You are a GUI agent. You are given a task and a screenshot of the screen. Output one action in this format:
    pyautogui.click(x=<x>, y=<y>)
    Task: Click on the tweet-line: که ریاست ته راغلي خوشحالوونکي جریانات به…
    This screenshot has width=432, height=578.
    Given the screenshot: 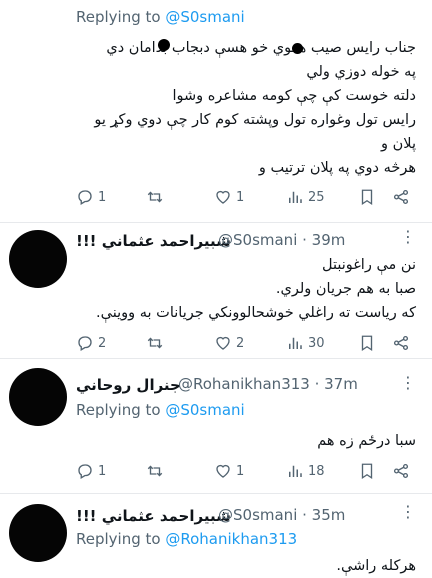 What is the action you would take?
    pyautogui.click(x=256, y=313)
    